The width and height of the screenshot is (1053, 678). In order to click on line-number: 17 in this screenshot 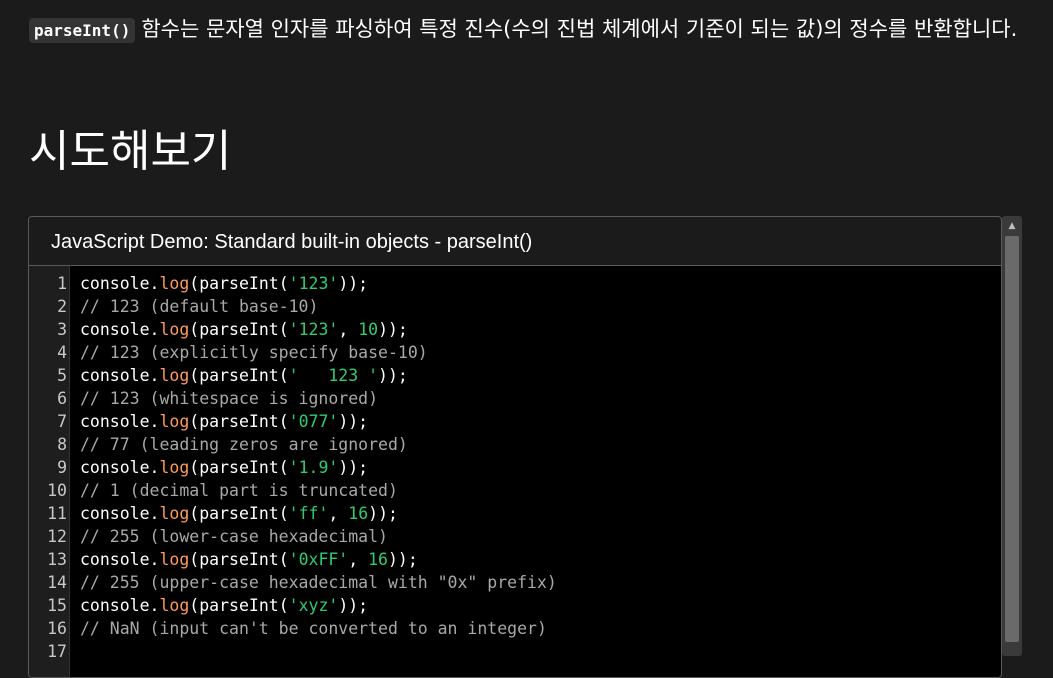, I will do `click(57, 651)`.